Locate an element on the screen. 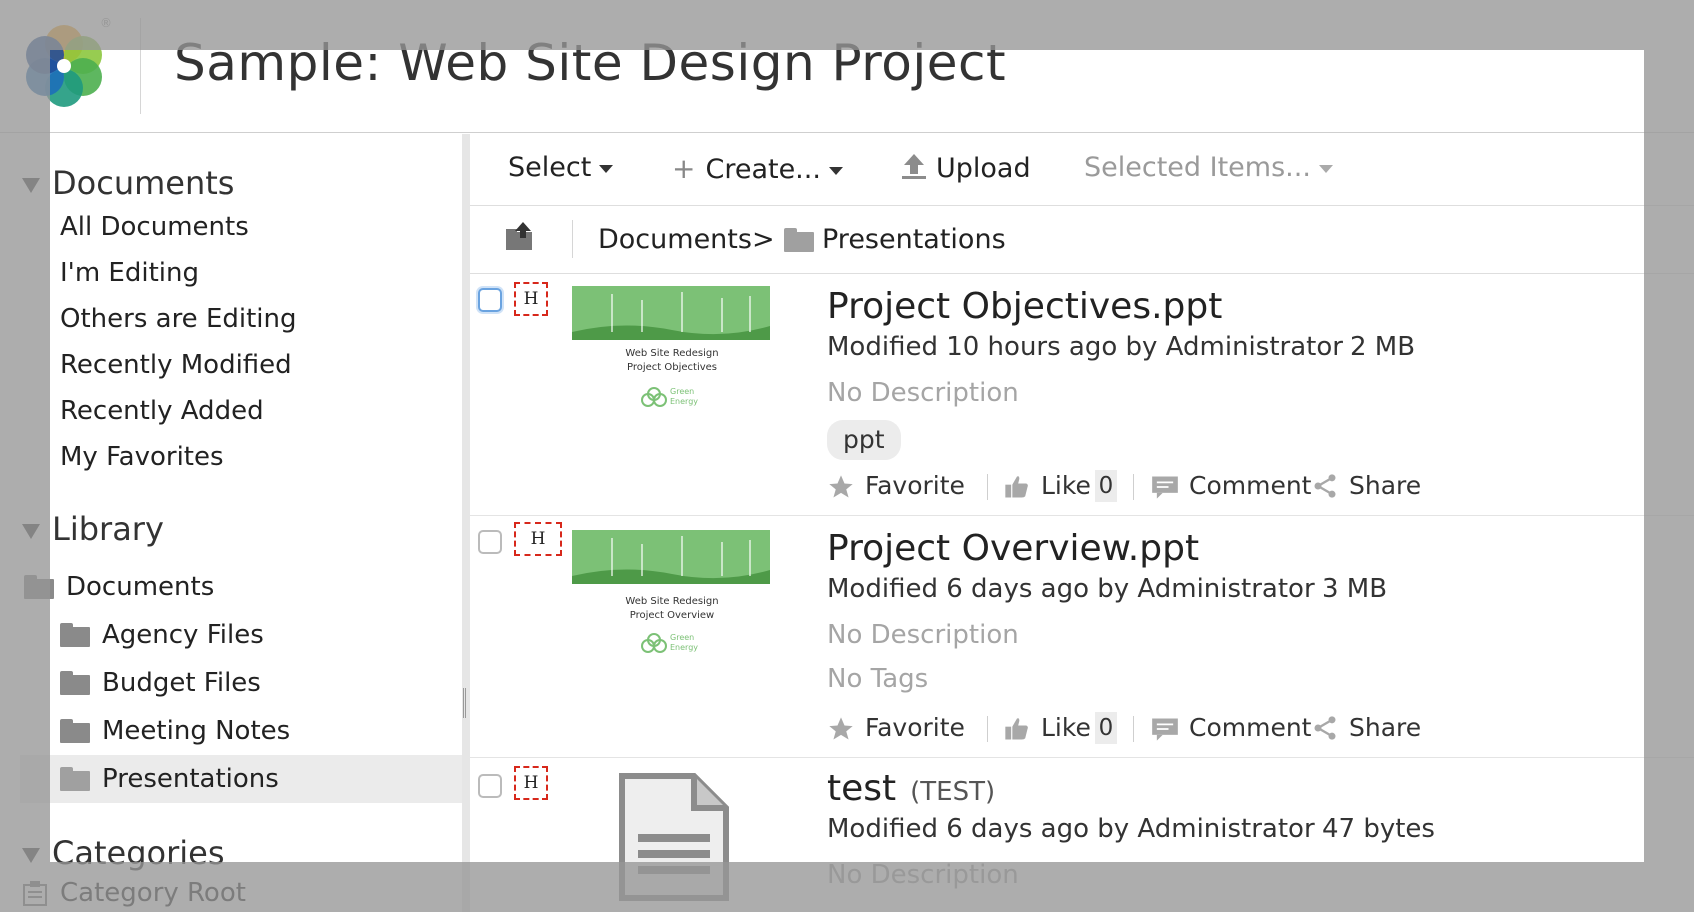  documents-section-title: Documents is located at coordinates (143, 183).